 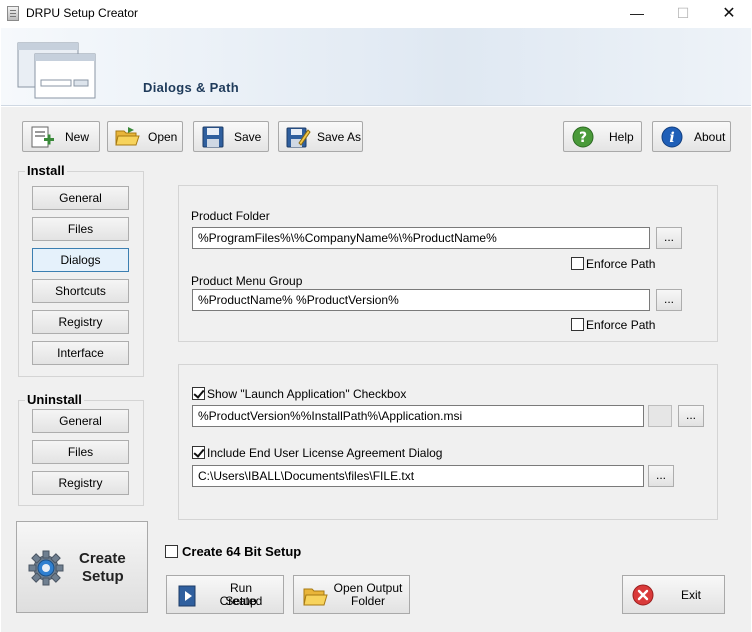 What do you see at coordinates (376, 67) in the screenshot?
I see `header-banner: Dialogs & Path` at bounding box center [376, 67].